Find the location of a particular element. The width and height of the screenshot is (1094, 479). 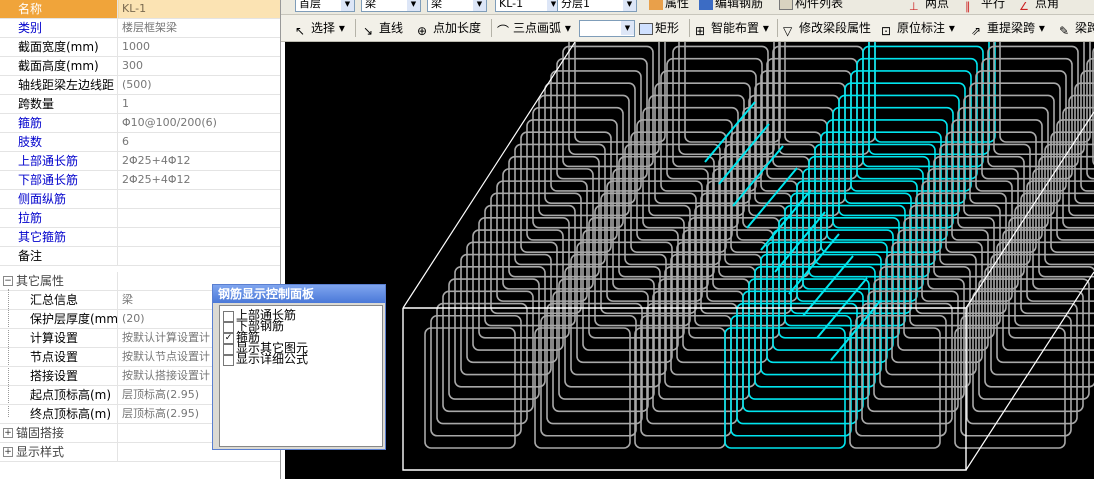

rebar-icon is located at coordinates (706, 5).